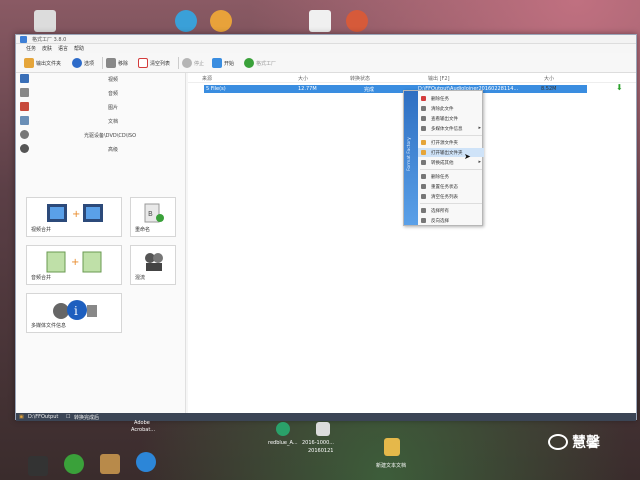 The image size is (640, 480). I want to click on arrow-down-icon: ⬇, so click(619, 88).